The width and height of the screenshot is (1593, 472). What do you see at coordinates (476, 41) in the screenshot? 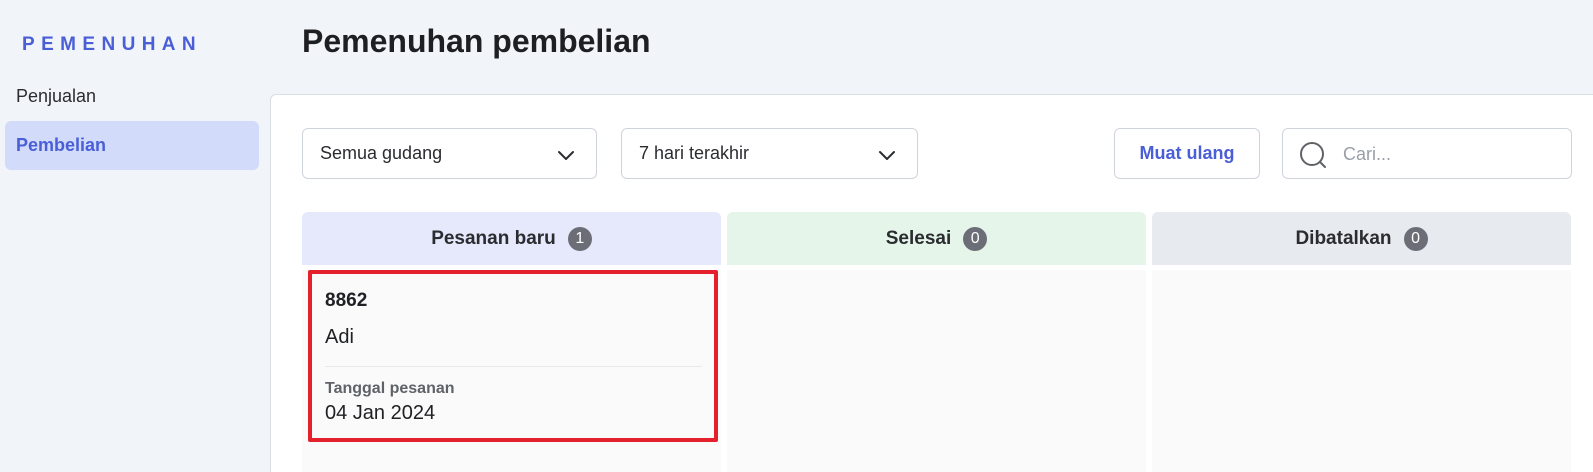
I see `page-title: Pemenuhan pembelian` at bounding box center [476, 41].